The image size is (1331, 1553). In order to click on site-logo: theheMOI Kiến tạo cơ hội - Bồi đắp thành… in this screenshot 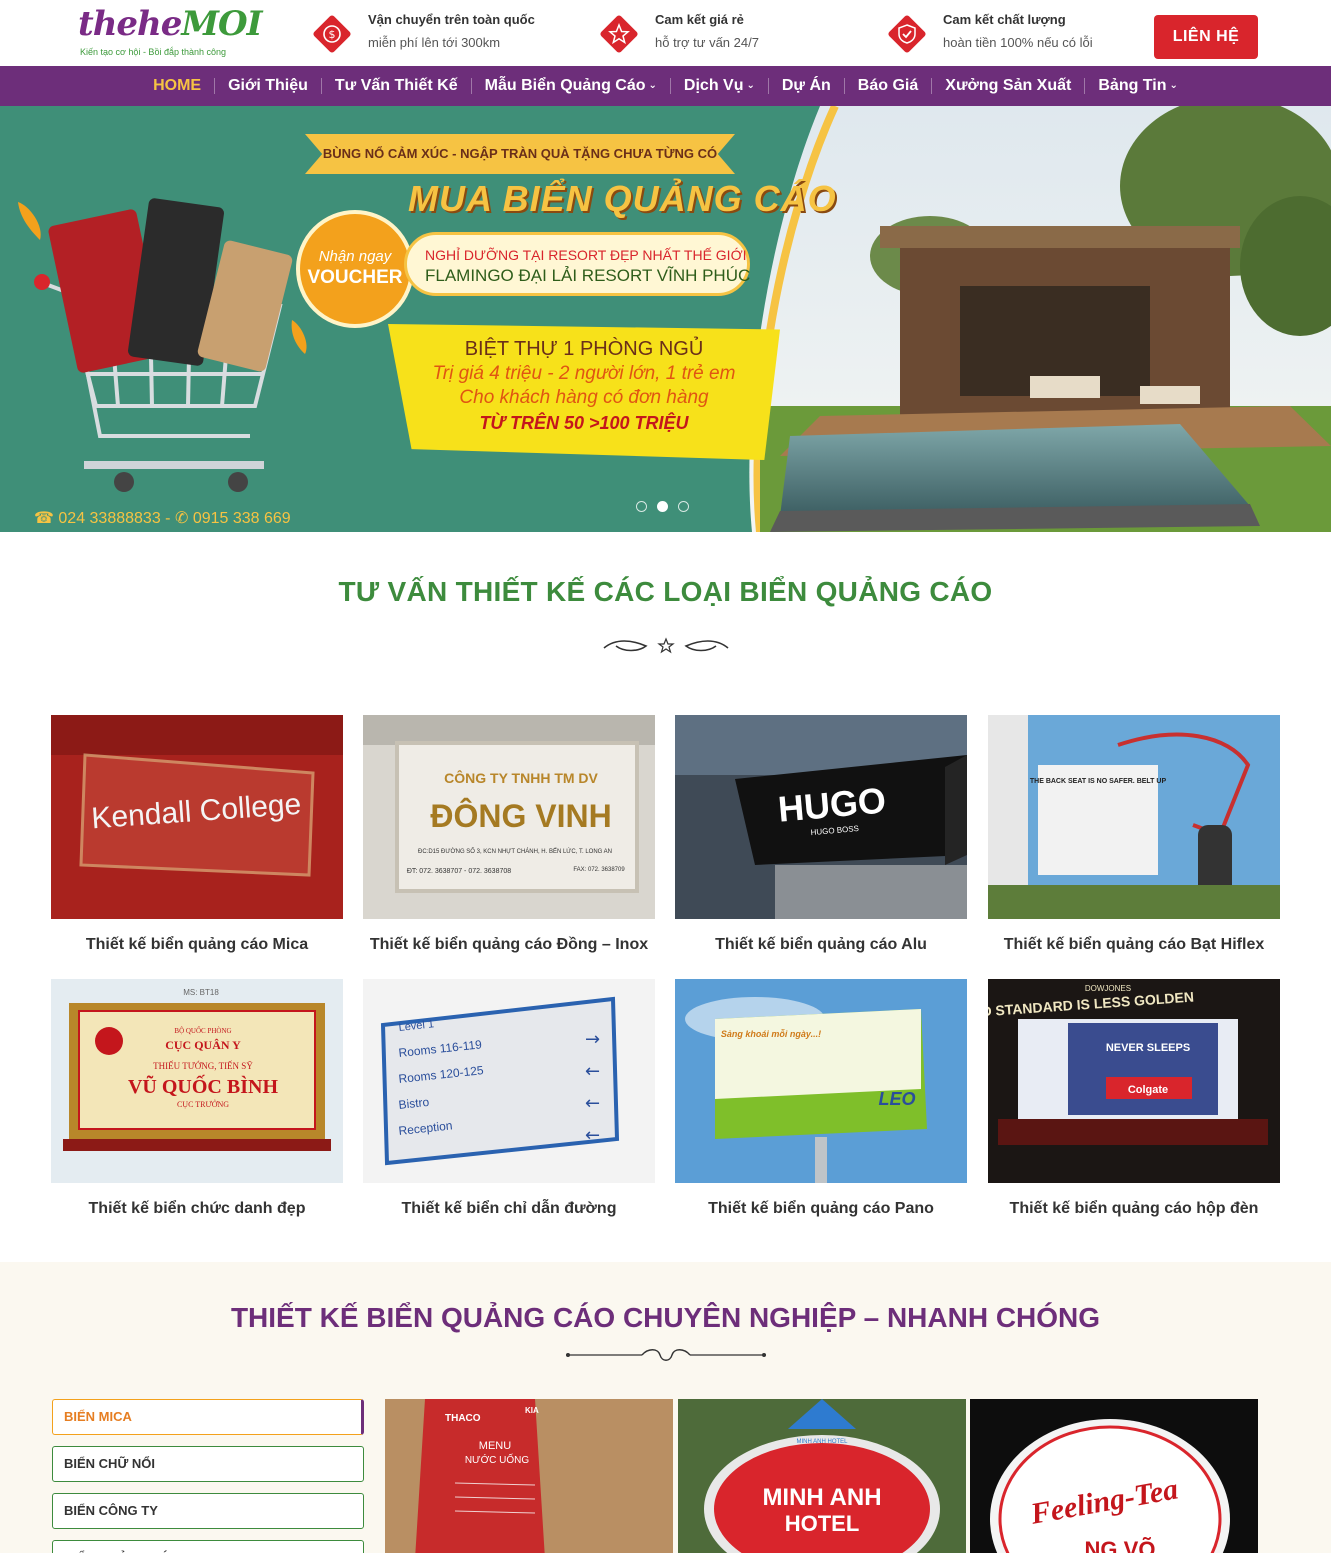, I will do `click(170, 32)`.